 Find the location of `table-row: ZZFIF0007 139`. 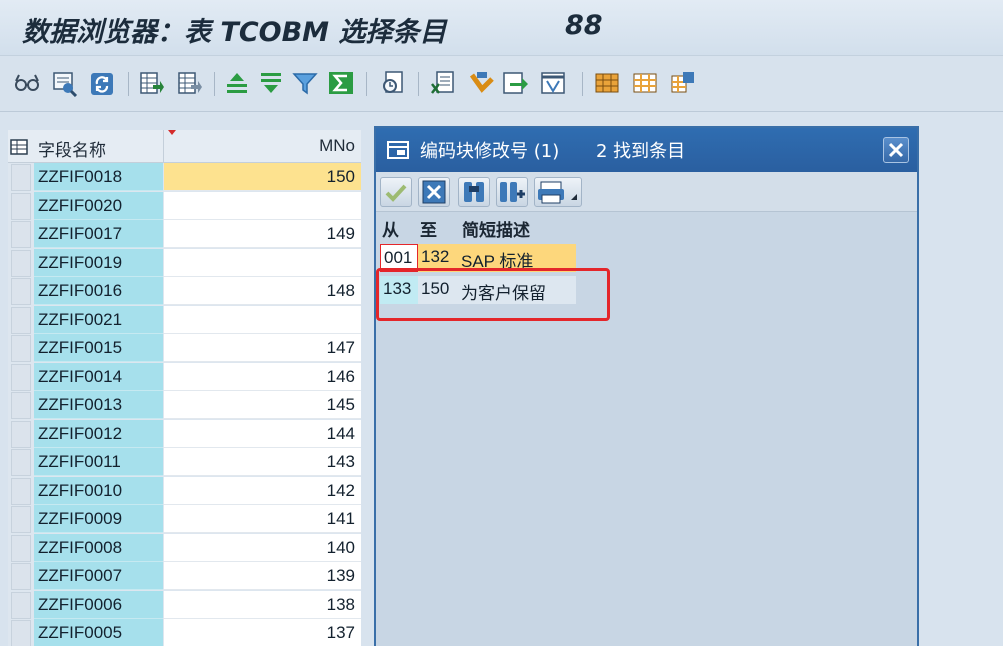

table-row: ZZFIF0007 139 is located at coordinates (184, 576).